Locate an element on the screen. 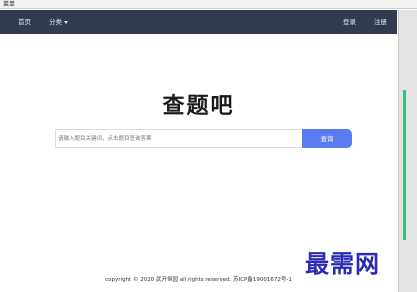 This screenshot has width=417, height=292. background-window-edge is located at coordinates (407, 151).